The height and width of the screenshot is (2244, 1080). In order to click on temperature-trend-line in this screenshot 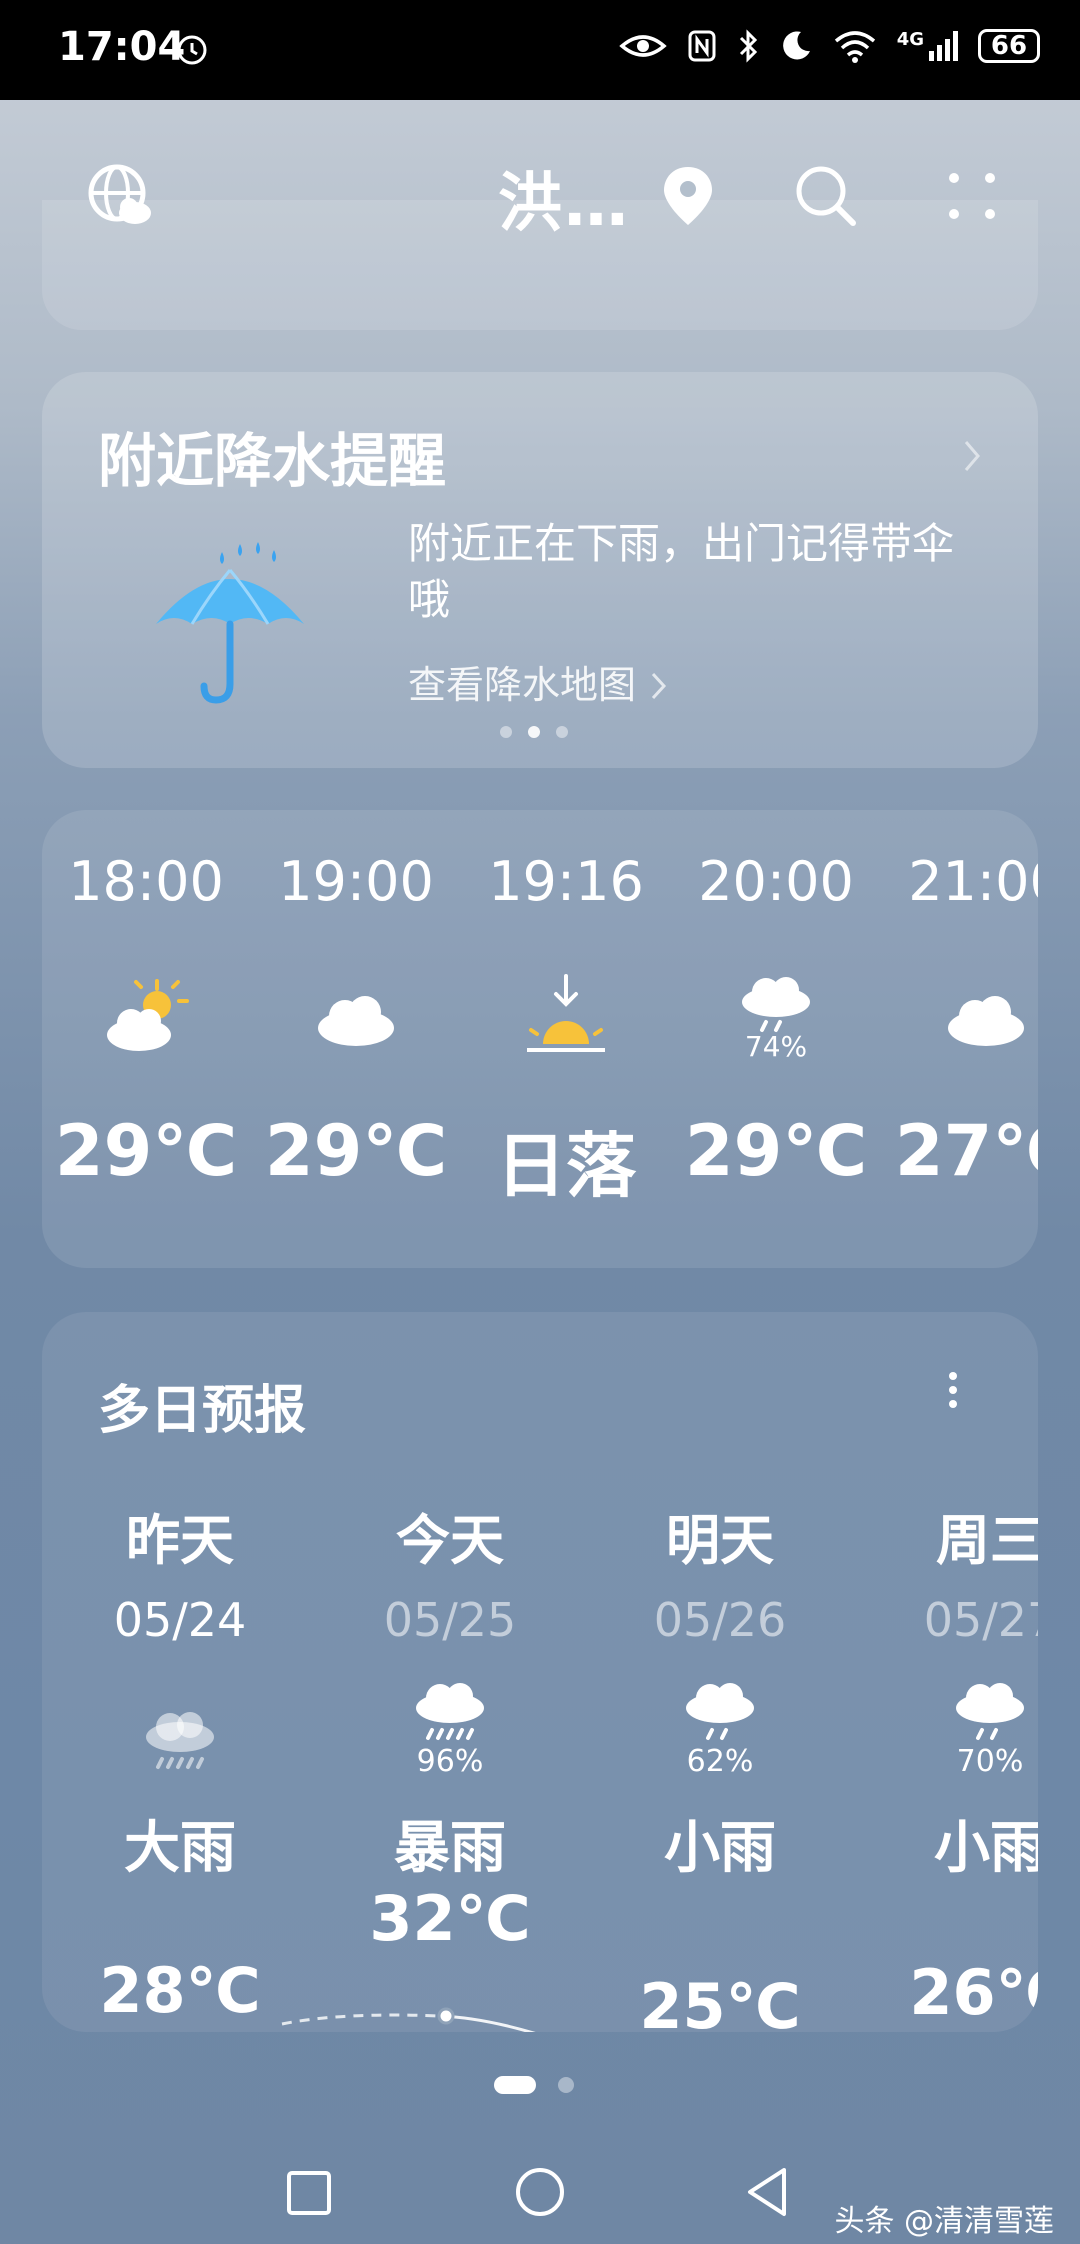, I will do `click(408, 2019)`.